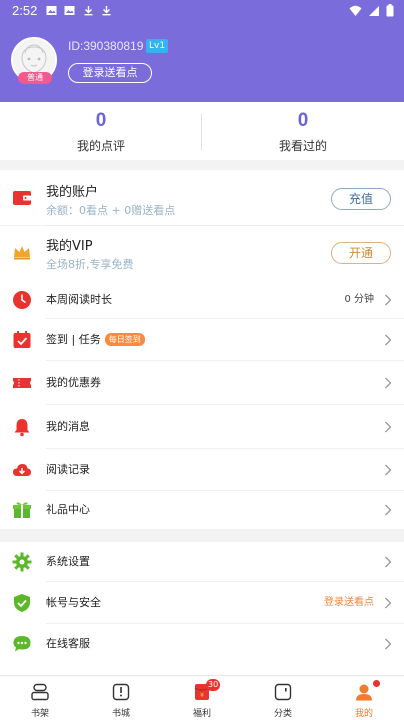 This screenshot has height=720, width=404. I want to click on shield-check-icon, so click(22, 603).